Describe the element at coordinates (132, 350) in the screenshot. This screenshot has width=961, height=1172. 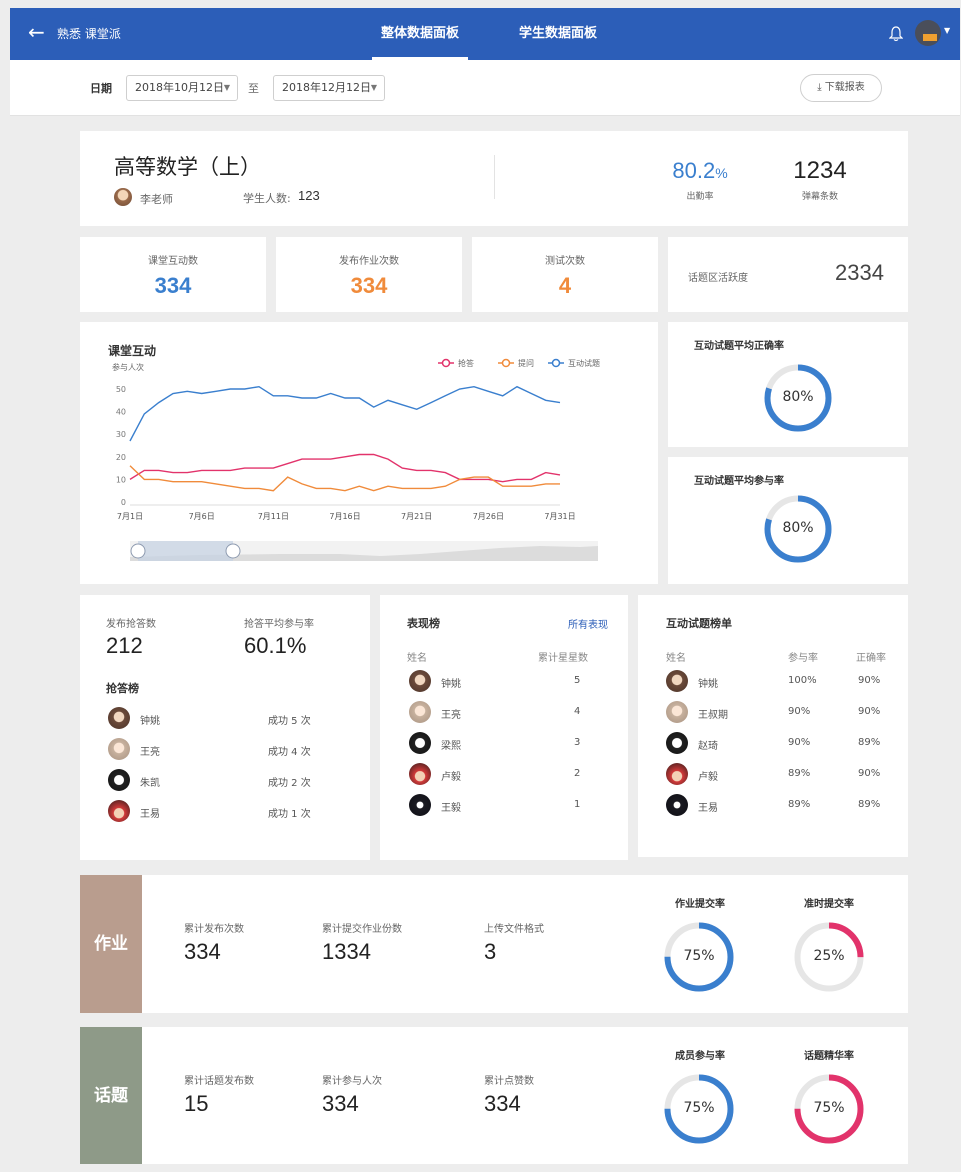
I see `chart-title: 课堂互动` at that location.